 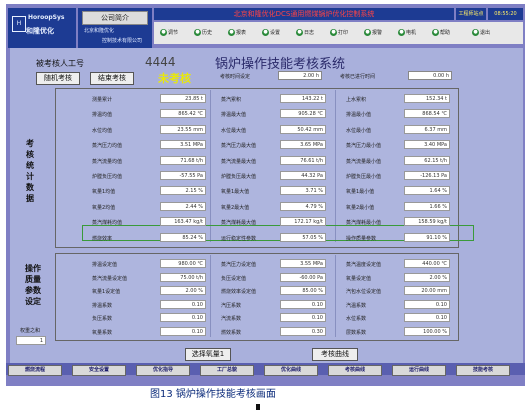 What do you see at coordinates (231, 333) in the screenshot?
I see `quality-label: 燃效系数` at bounding box center [231, 333].